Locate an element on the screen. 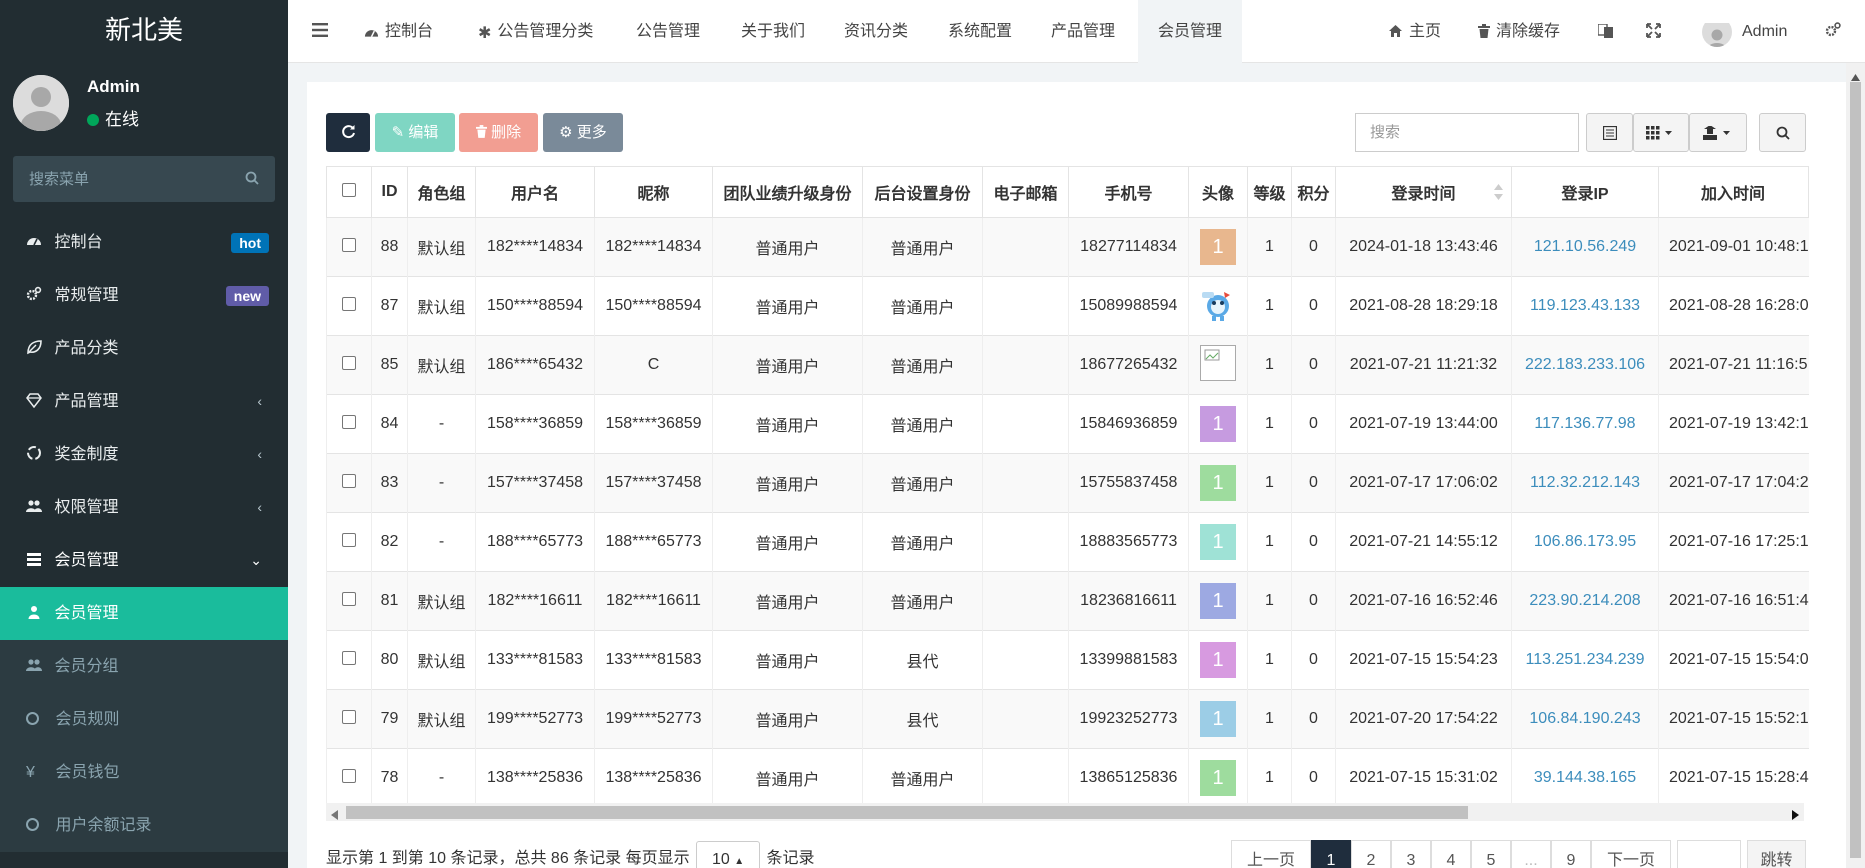 The image size is (1865, 868). cell-ip: 106.84.190.243 is located at coordinates (1585, 719).